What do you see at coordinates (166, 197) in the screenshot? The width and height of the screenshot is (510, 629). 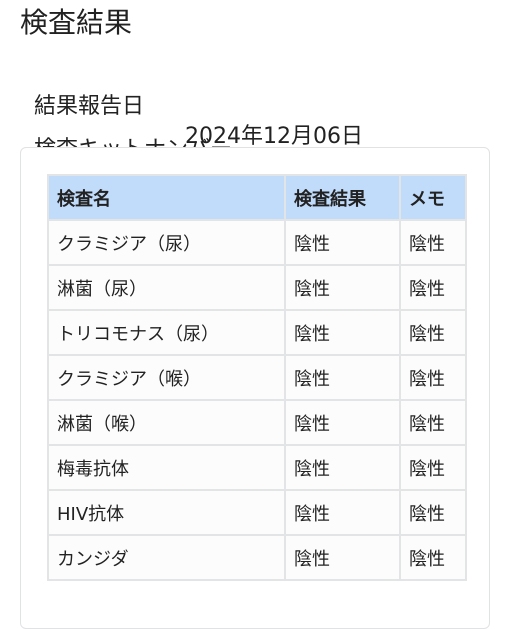 I see `header-test-name: 検査名` at bounding box center [166, 197].